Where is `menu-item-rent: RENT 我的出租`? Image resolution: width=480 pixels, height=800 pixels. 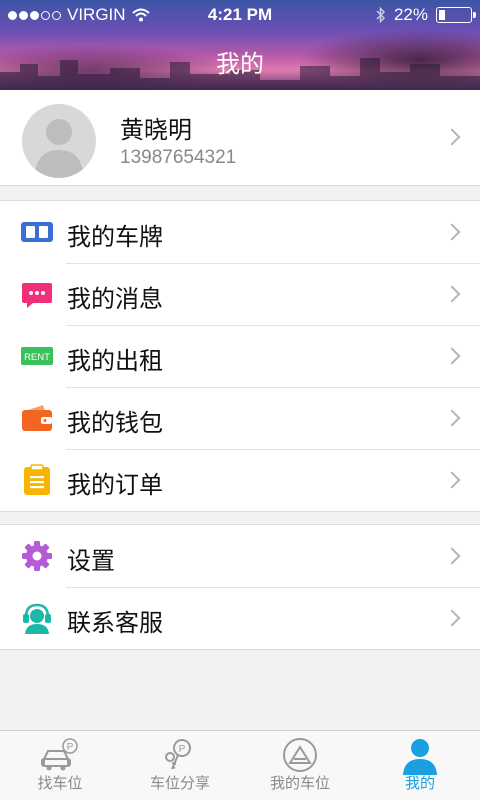
menu-item-rent: RENT 我的出租 is located at coordinates (240, 356).